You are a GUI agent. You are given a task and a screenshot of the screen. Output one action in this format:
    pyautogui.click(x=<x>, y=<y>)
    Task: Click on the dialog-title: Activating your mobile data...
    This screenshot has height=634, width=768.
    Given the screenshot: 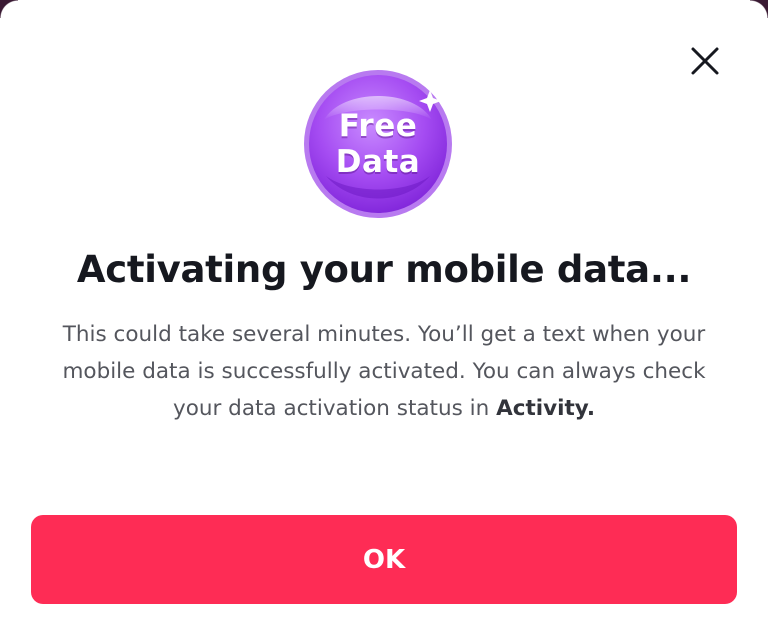 What is the action you would take?
    pyautogui.click(x=384, y=269)
    